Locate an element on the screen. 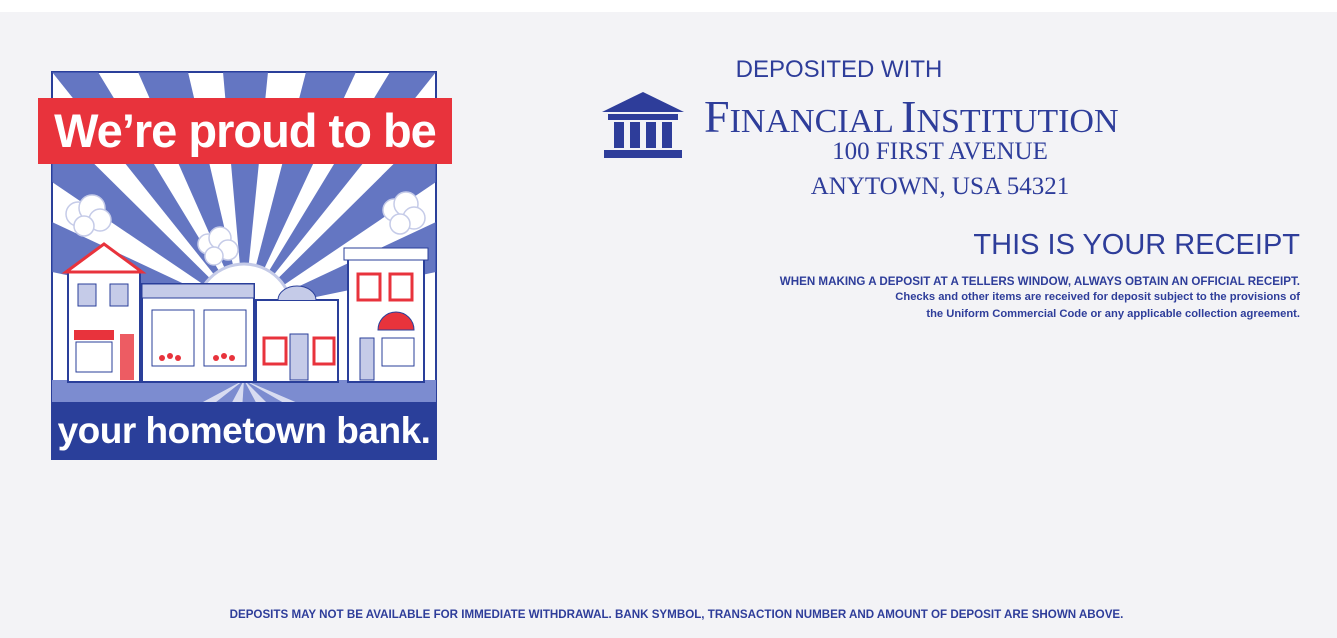 The width and height of the screenshot is (1337, 638). bank-building-icon is located at coordinates (643, 125).